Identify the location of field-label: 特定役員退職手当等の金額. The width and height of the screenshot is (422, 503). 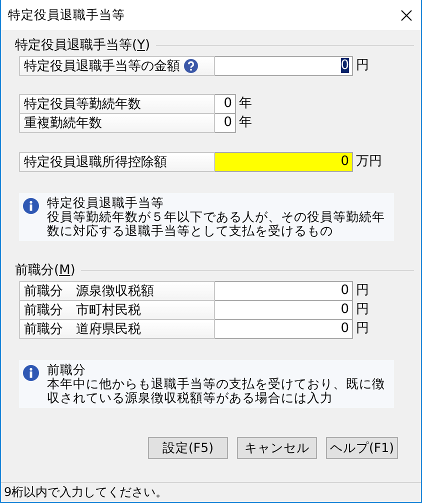
(102, 66).